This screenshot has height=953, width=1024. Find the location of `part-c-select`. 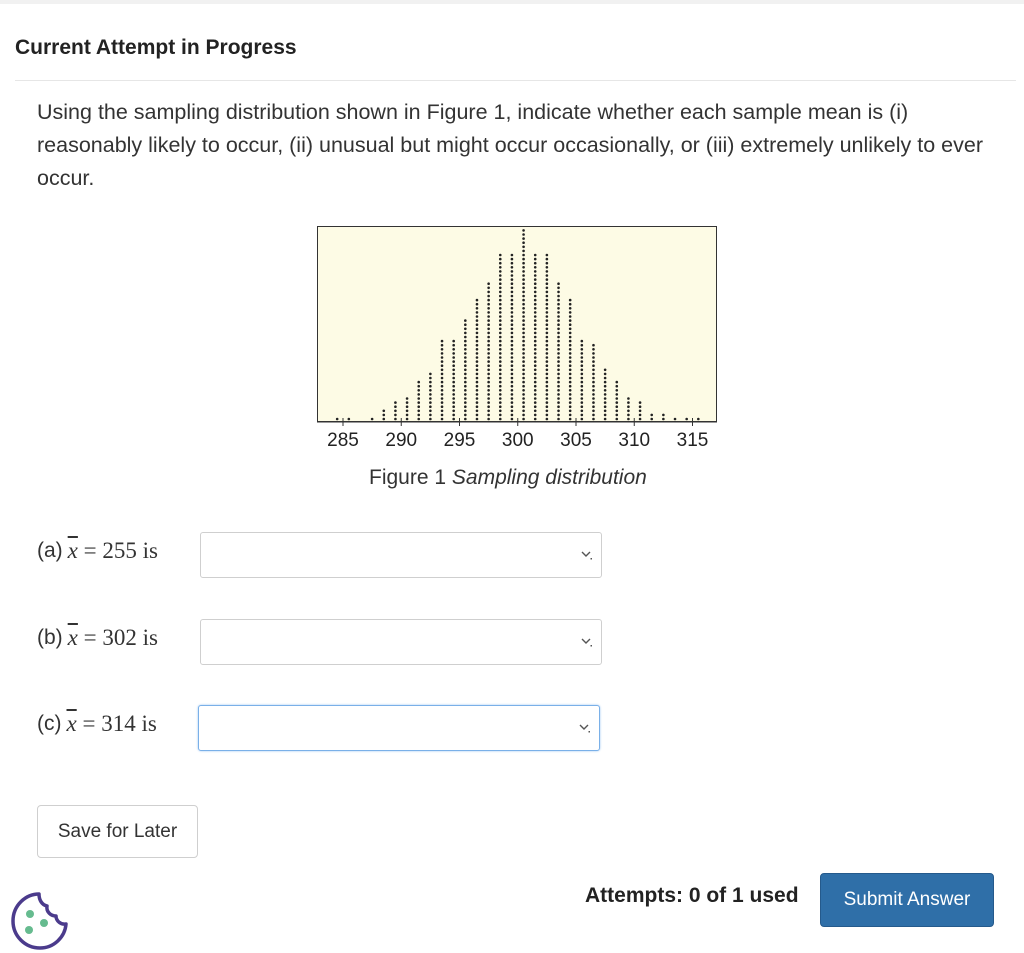

part-c-select is located at coordinates (399, 728).